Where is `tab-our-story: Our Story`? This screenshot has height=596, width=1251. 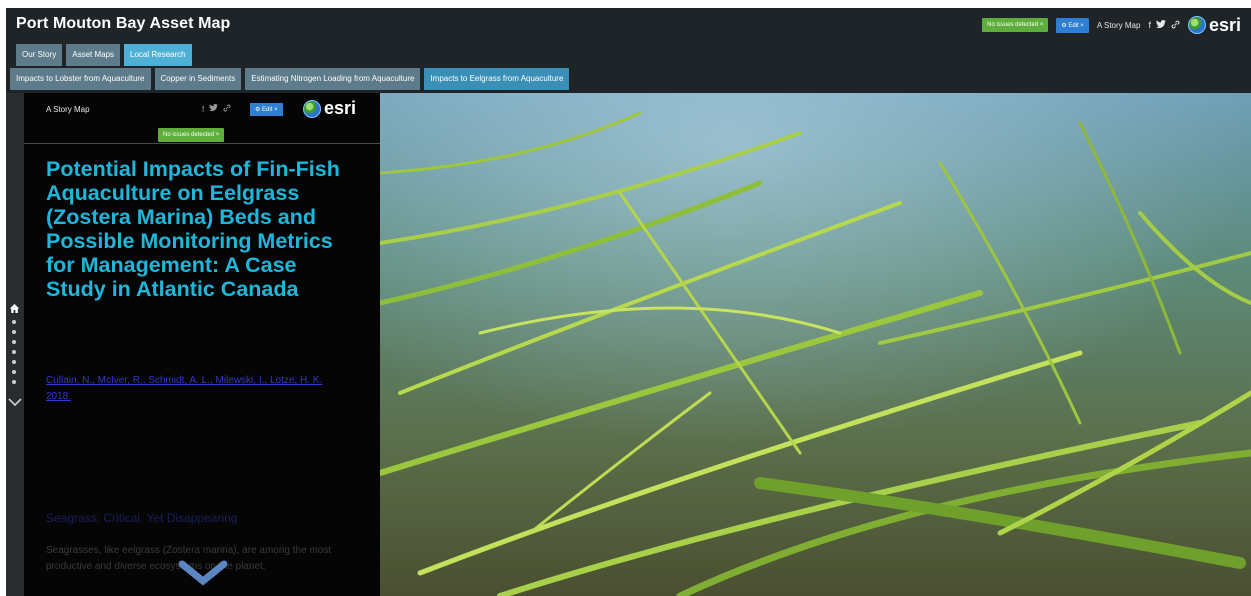
tab-our-story: Our Story is located at coordinates (39, 55).